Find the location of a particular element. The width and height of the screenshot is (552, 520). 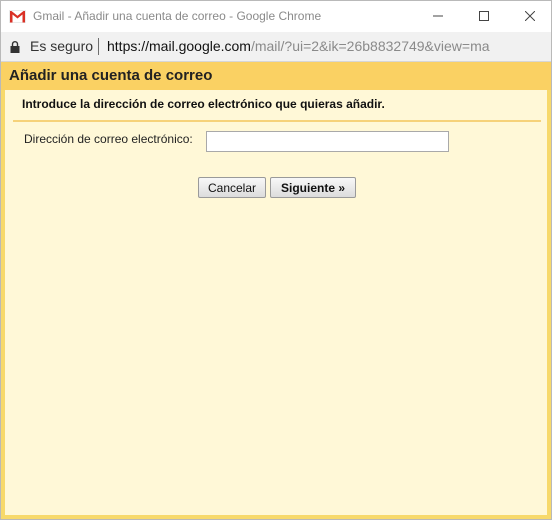

maximize-icon is located at coordinates (484, 17).